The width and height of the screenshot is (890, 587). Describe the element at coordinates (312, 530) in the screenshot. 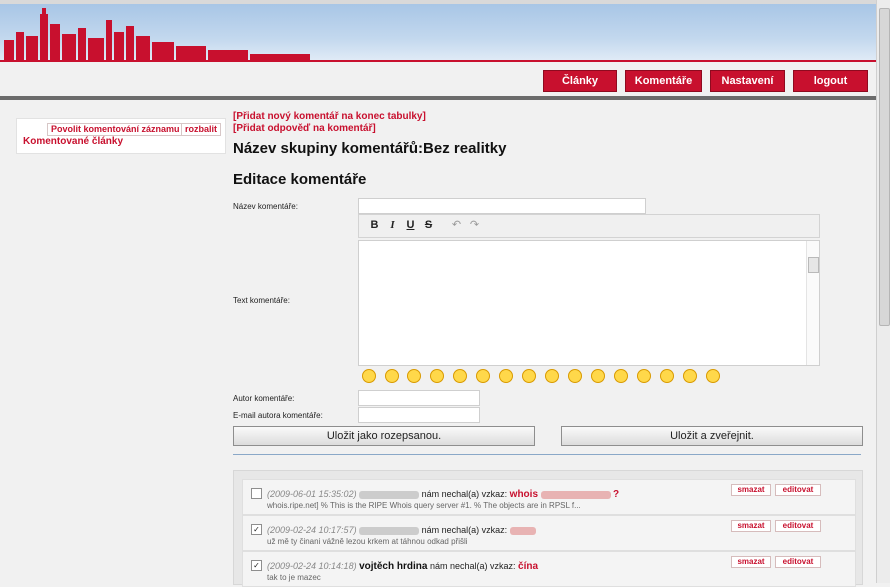

I see `comment-date: (2009-02-24 10:17:57)` at that location.